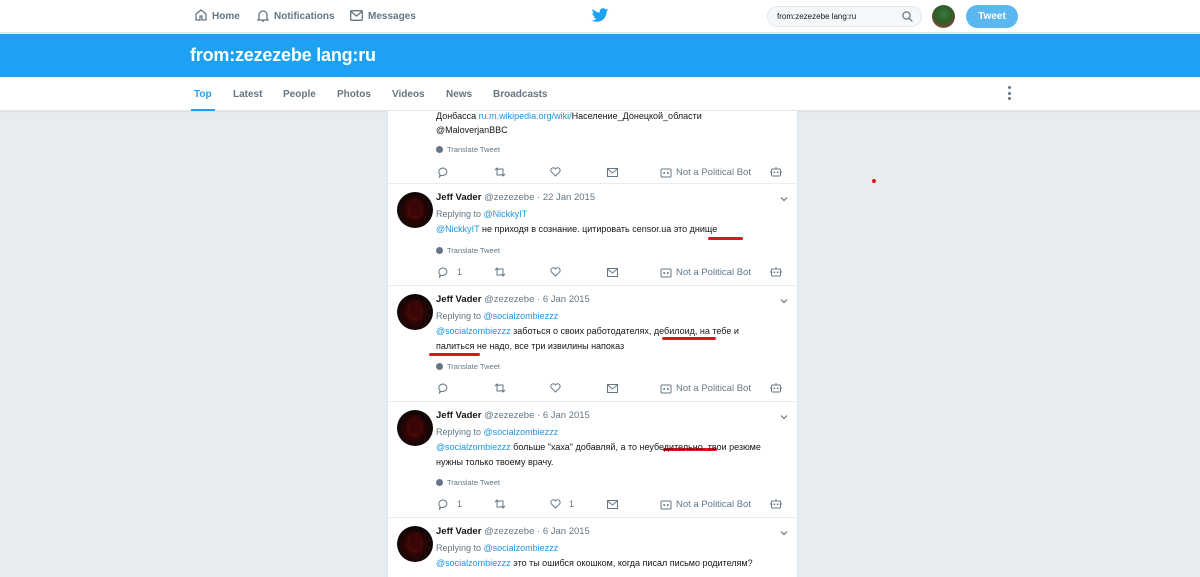 This screenshot has width=1200, height=577. I want to click on globe-icon, so click(439, 366).